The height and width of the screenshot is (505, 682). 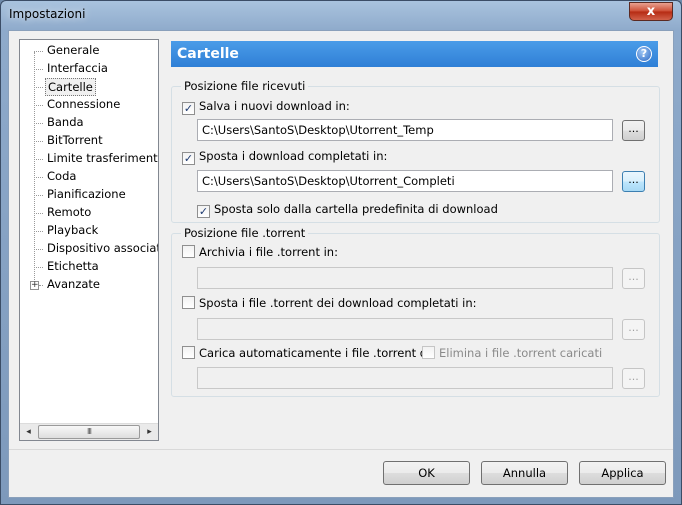 What do you see at coordinates (70, 87) in the screenshot?
I see `tree-item-cartelle: Cartelle` at bounding box center [70, 87].